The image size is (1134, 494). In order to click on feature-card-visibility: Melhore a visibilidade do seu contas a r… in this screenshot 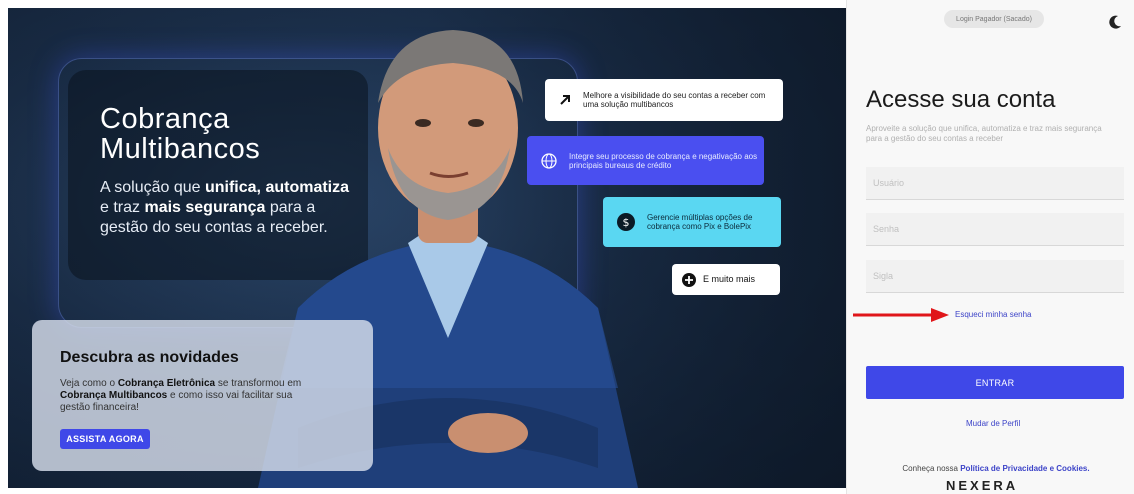, I will do `click(664, 100)`.